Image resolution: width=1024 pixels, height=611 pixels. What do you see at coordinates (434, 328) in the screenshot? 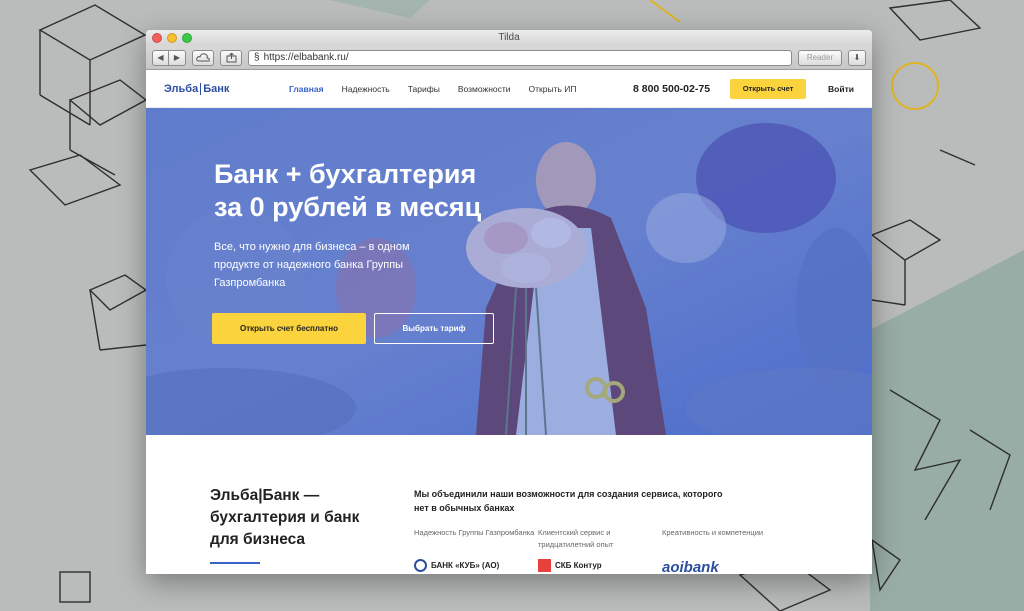
I see `choose-tariff-button: Выбрать тариф` at bounding box center [434, 328].